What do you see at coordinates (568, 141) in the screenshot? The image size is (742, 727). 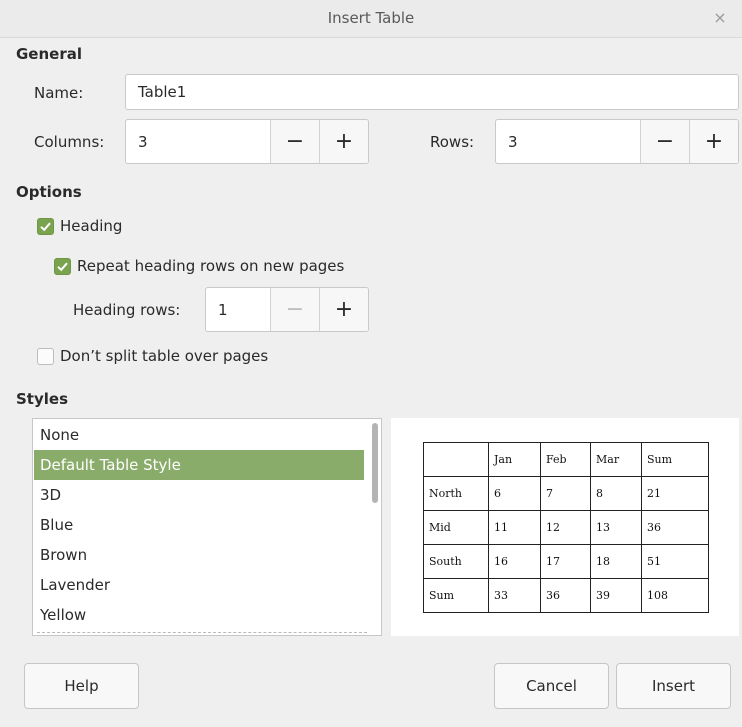 I see `rows-value: 3` at bounding box center [568, 141].